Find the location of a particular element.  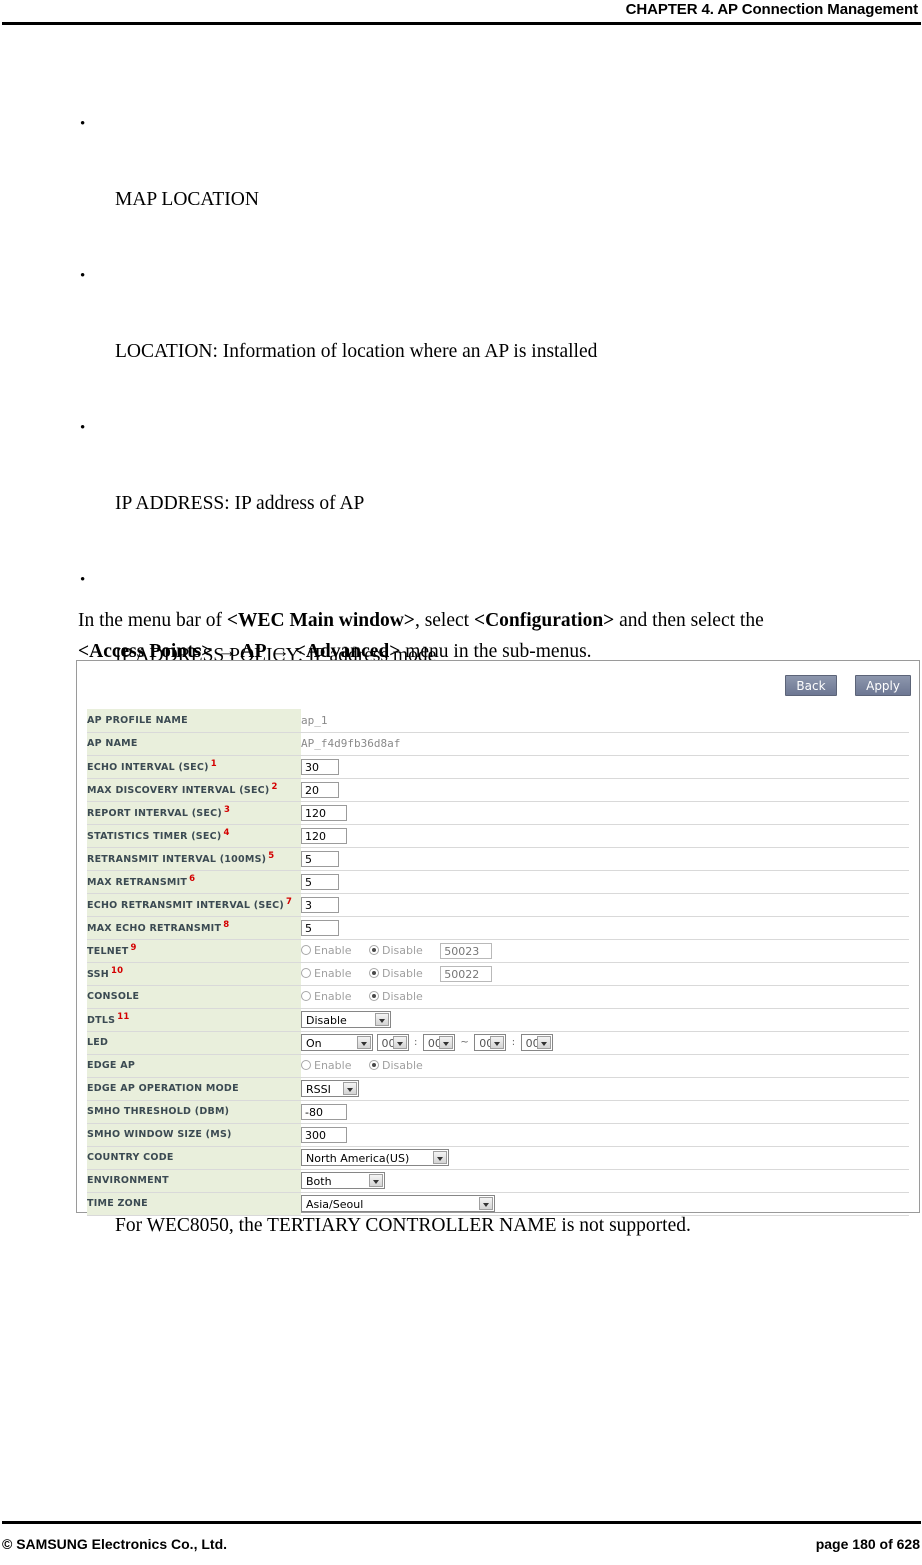

console-disable-radio: Disable is located at coordinates (395, 997).